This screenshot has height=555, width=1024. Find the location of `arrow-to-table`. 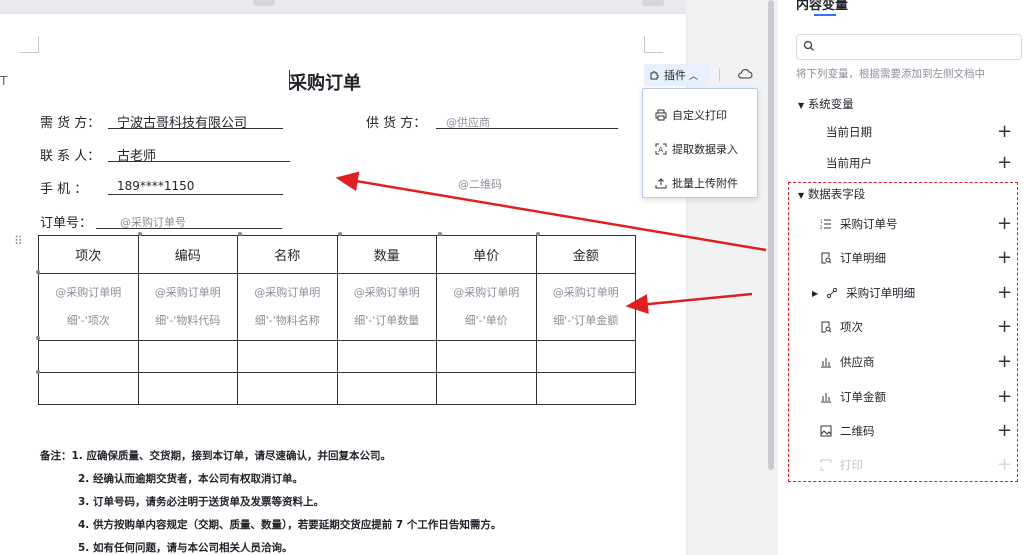

arrow-to-table is located at coordinates (689, 303).